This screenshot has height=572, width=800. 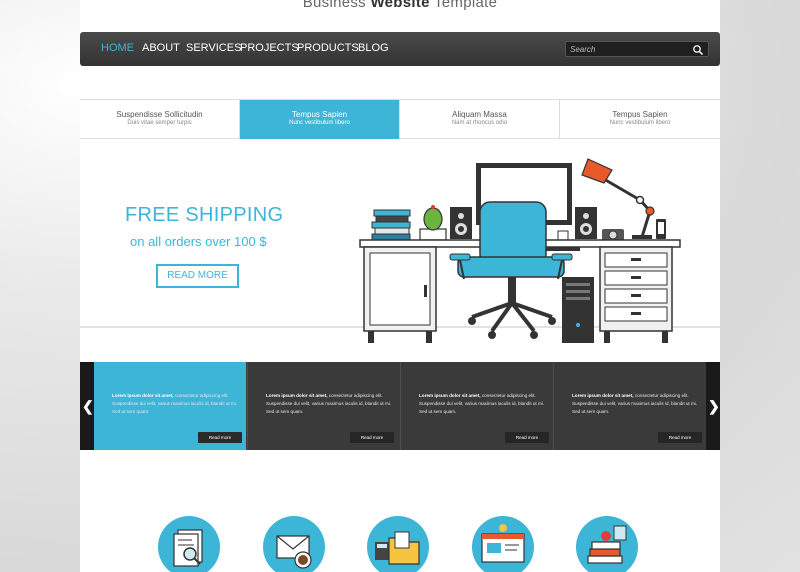 I want to click on hero-title: FREE SHIPPING, so click(x=204, y=215).